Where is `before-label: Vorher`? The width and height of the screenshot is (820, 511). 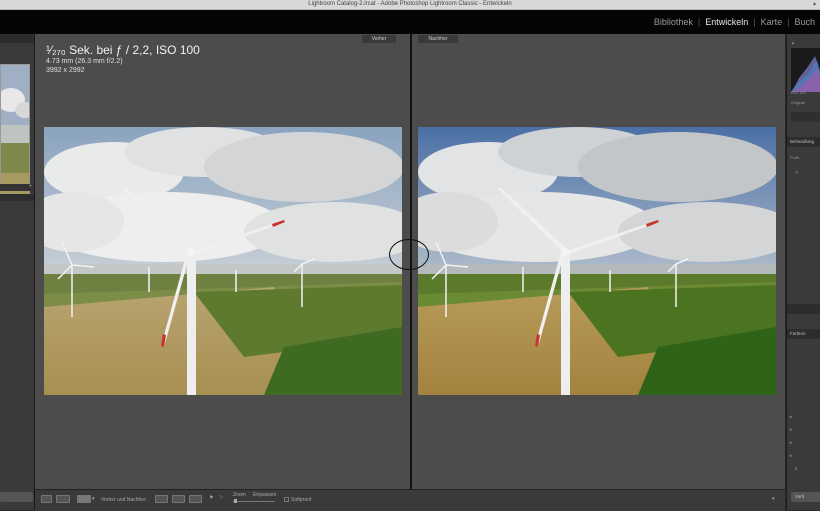
before-label: Vorher is located at coordinates (379, 39).